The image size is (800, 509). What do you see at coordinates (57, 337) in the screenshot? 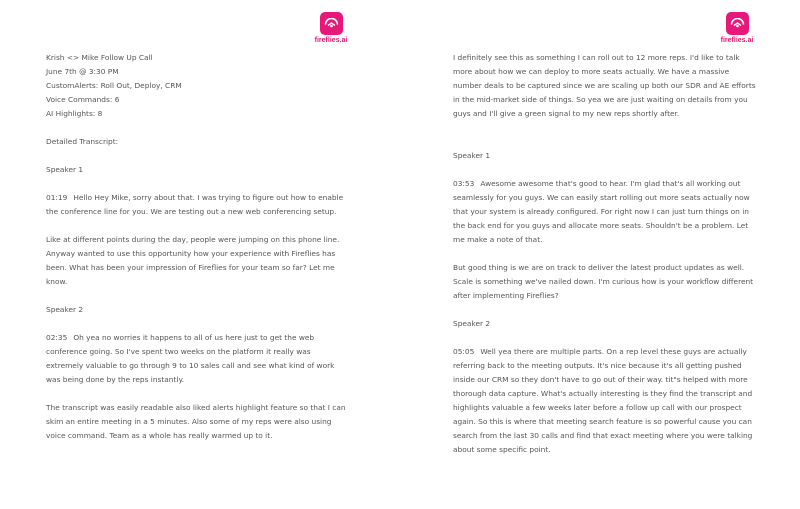
I see `timestamp: 02:35` at bounding box center [57, 337].